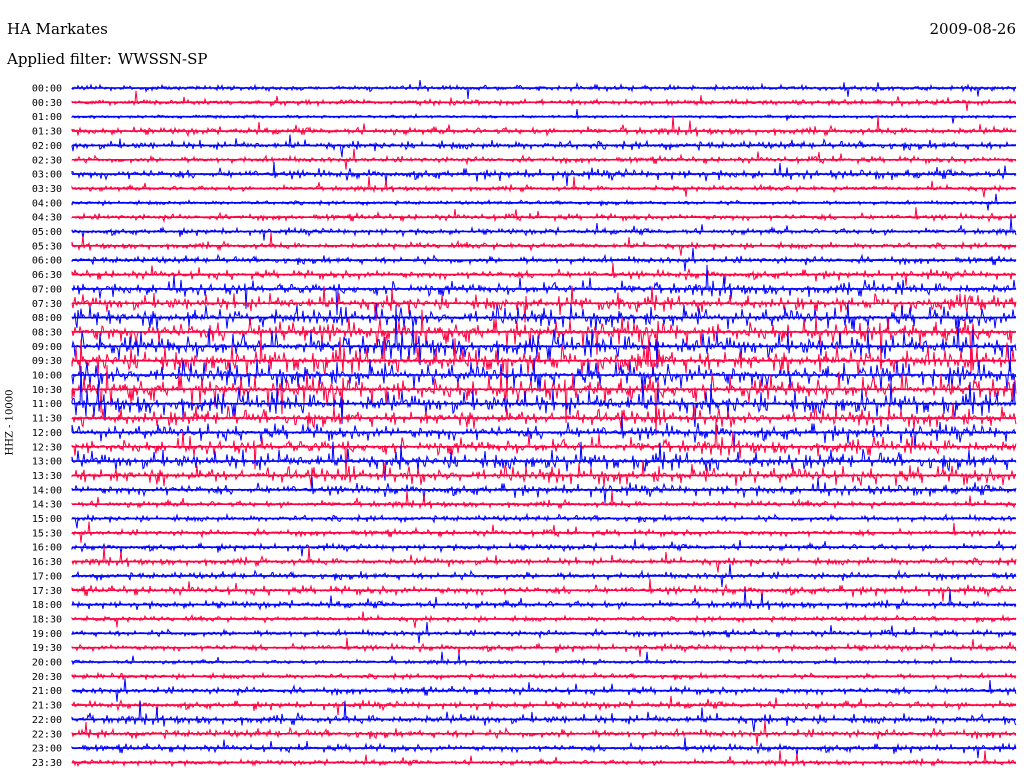  I want to click on row-label: 17:00, so click(47, 576).